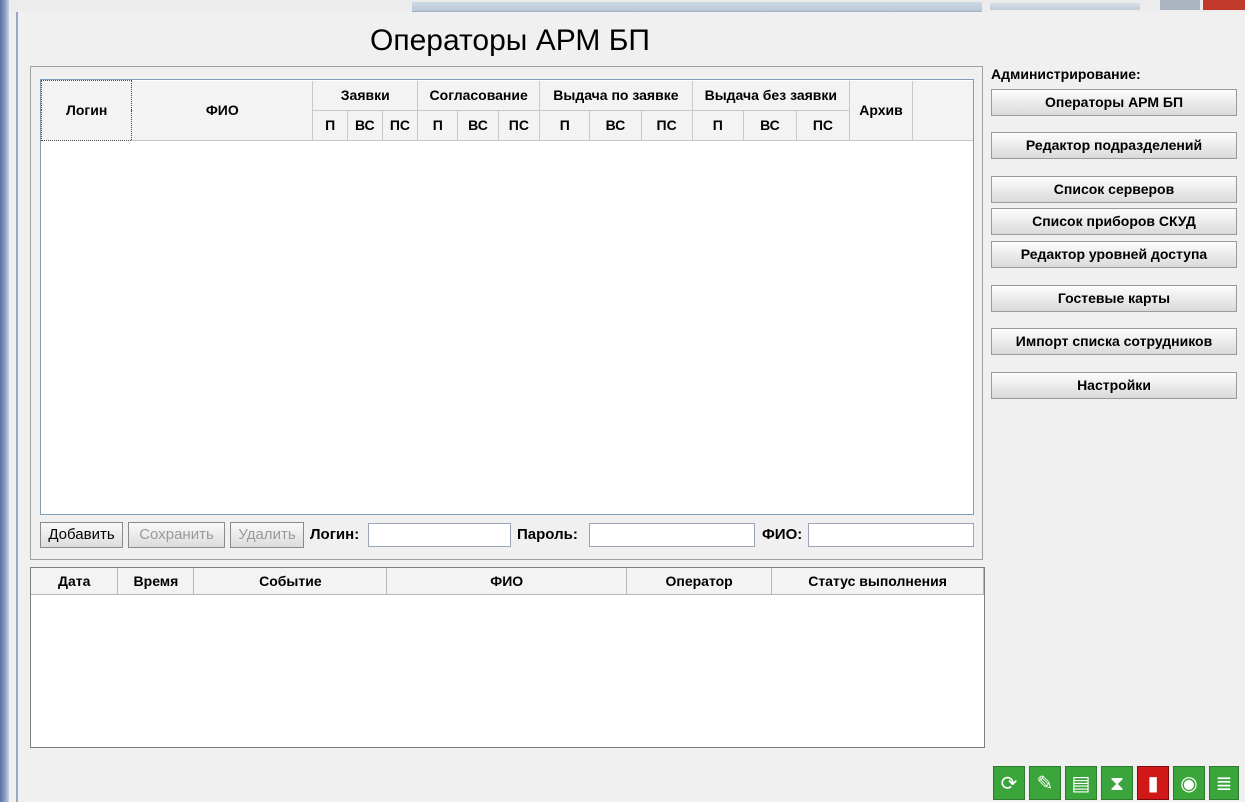 The width and height of the screenshot is (1245, 802). What do you see at coordinates (290, 581) in the screenshot?
I see `col-header-event: Событие` at bounding box center [290, 581].